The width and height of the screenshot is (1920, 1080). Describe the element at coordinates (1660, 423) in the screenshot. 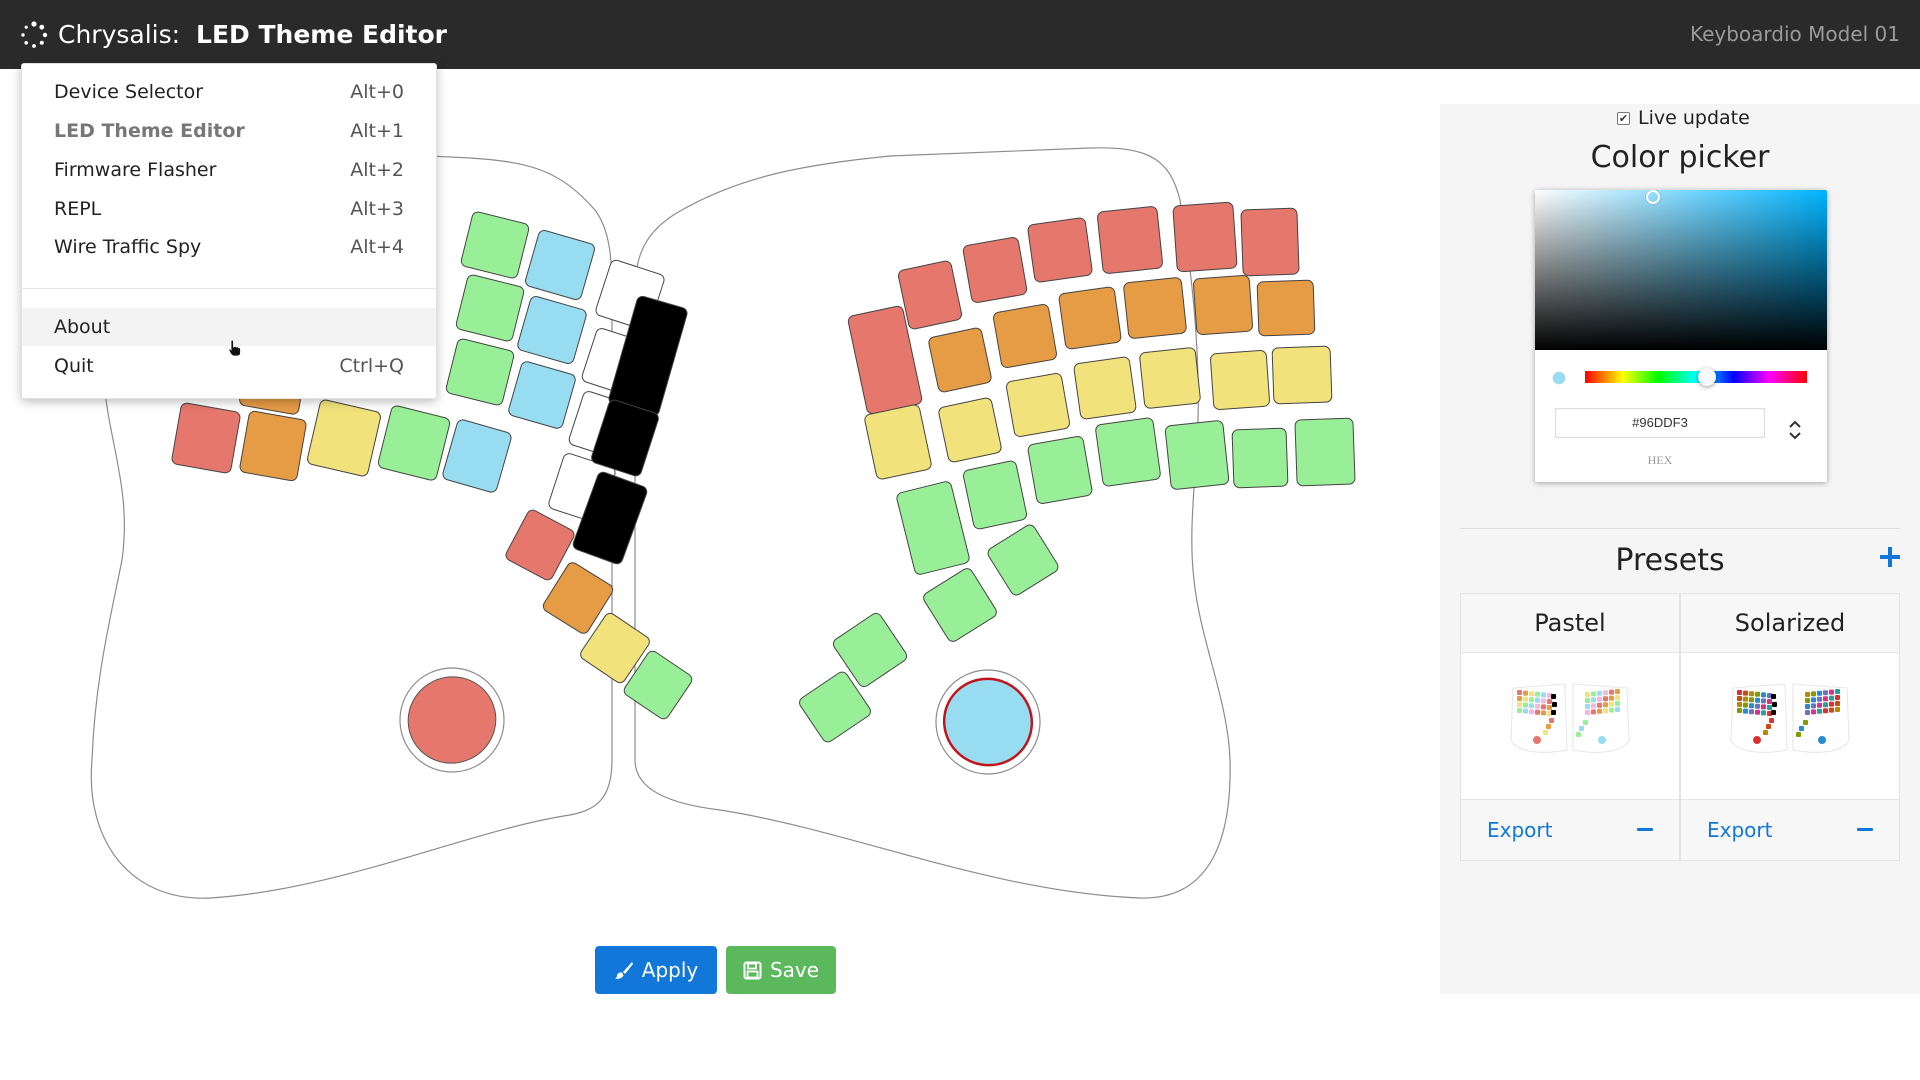

I see `hex-input: #96DDF3` at that location.